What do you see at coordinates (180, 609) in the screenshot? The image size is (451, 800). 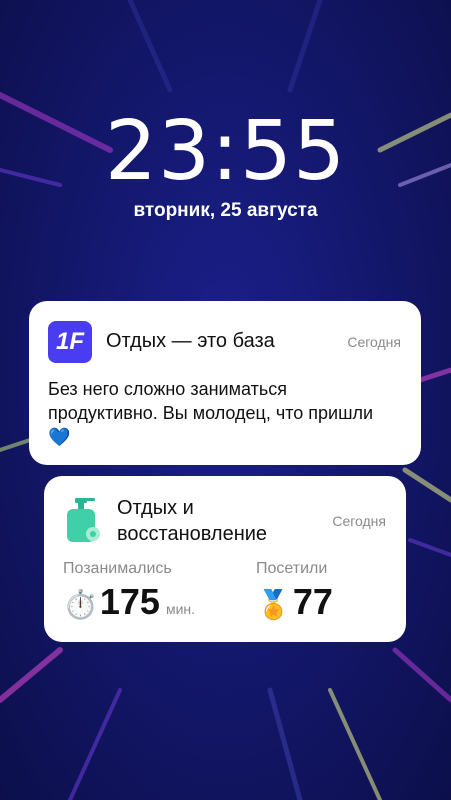 I see `stat-unit-minutes: мин.` at bounding box center [180, 609].